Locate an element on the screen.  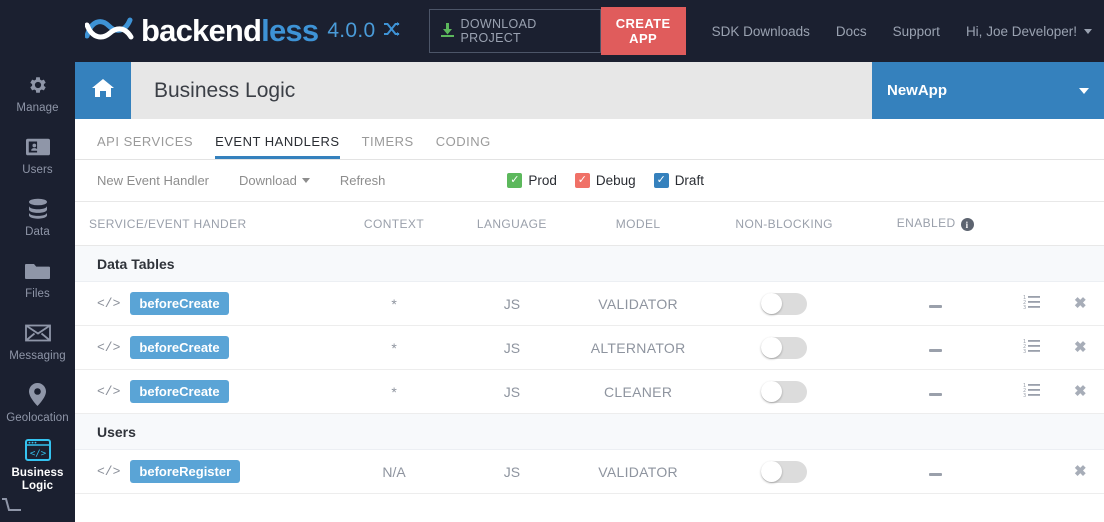
user-menu: Hi, Joe Developer! is located at coordinates (1029, 31).